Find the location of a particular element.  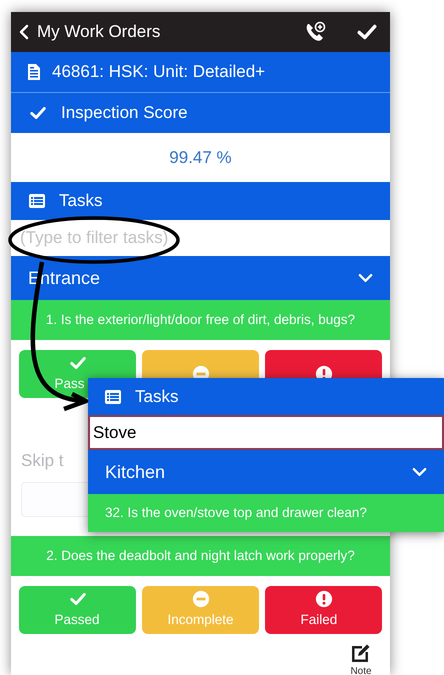

document-icon is located at coordinates (34, 72).